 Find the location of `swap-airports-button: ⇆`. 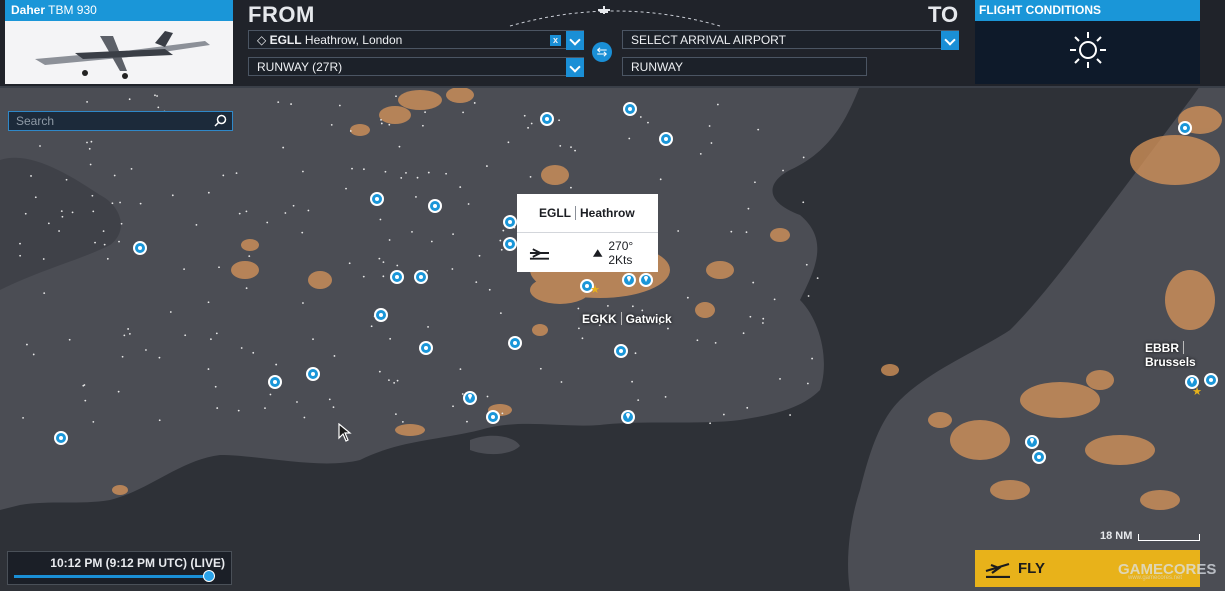

swap-airports-button: ⇆ is located at coordinates (602, 52).